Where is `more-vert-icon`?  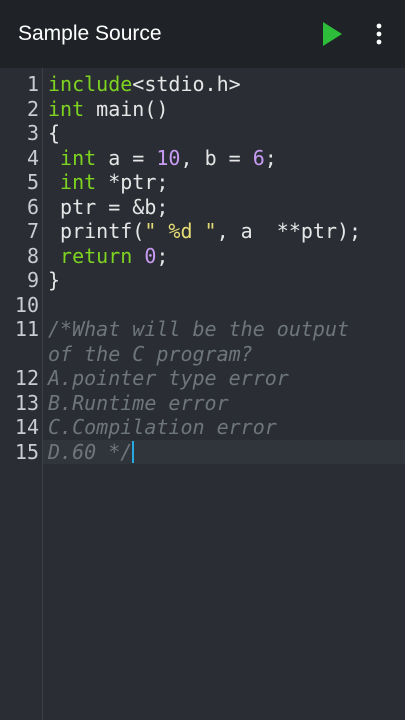 more-vert-icon is located at coordinates (379, 34).